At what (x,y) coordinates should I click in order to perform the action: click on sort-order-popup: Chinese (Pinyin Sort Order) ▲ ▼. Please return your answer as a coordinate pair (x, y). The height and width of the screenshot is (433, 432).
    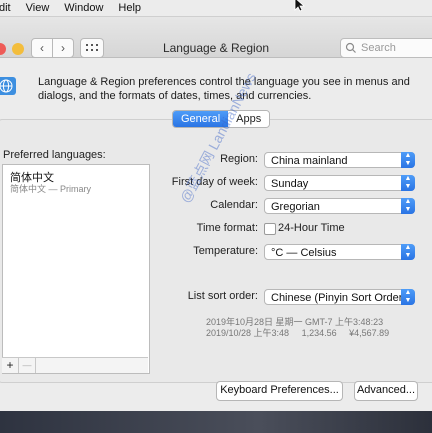
    Looking at the image, I should click on (339, 297).